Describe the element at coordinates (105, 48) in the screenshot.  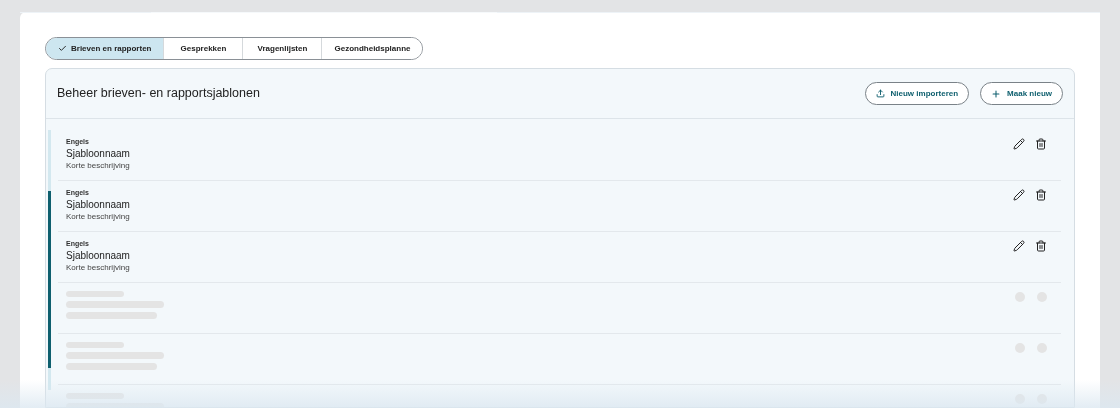
I see `tab: Brieven en rapporten` at that location.